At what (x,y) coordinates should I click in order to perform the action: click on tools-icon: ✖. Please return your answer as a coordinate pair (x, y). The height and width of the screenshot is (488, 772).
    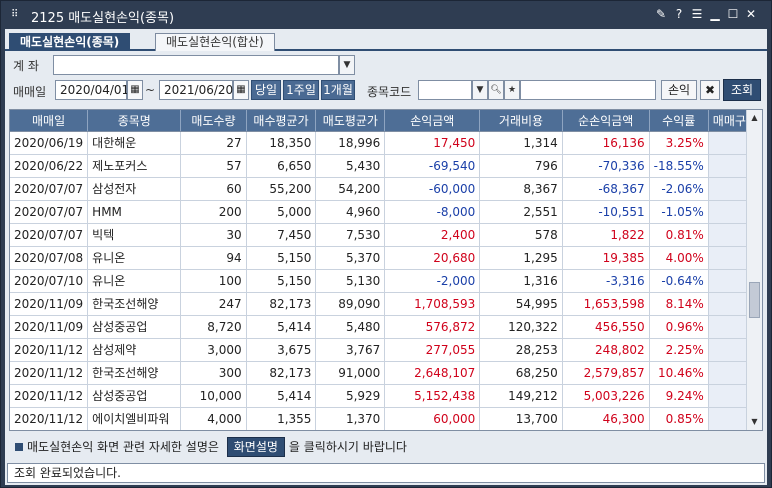
    Looking at the image, I should click on (710, 90).